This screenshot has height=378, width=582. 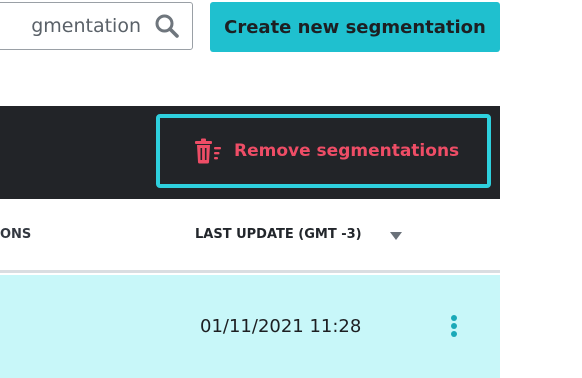 I want to click on last-update-cell: 01/11/2021 11:28, so click(x=281, y=326).